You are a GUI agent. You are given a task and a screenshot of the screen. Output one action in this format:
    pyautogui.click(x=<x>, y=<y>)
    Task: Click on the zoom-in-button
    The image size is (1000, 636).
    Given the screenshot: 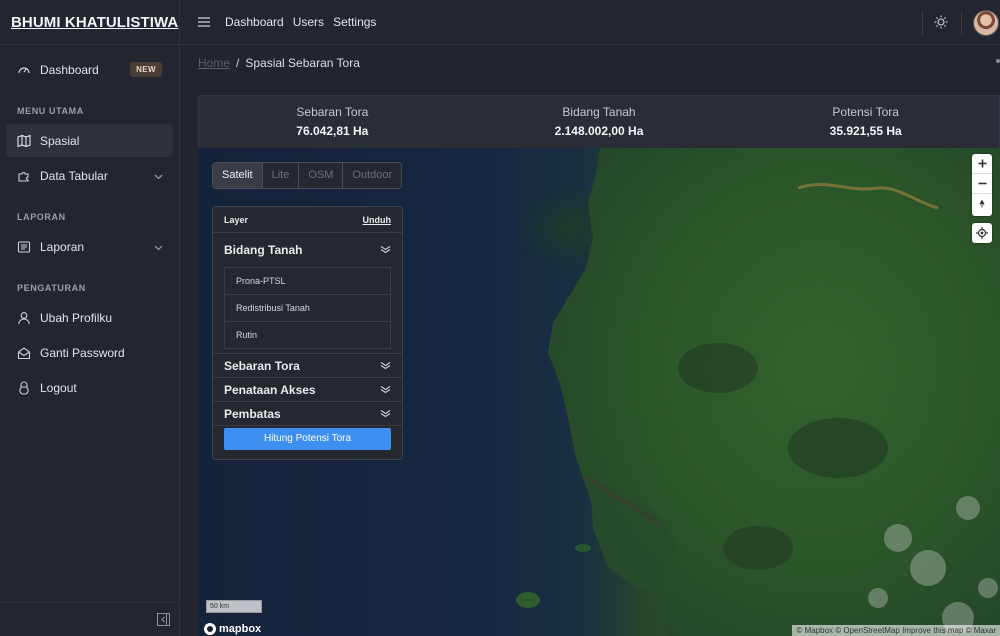 What is the action you would take?
    pyautogui.click(x=982, y=164)
    